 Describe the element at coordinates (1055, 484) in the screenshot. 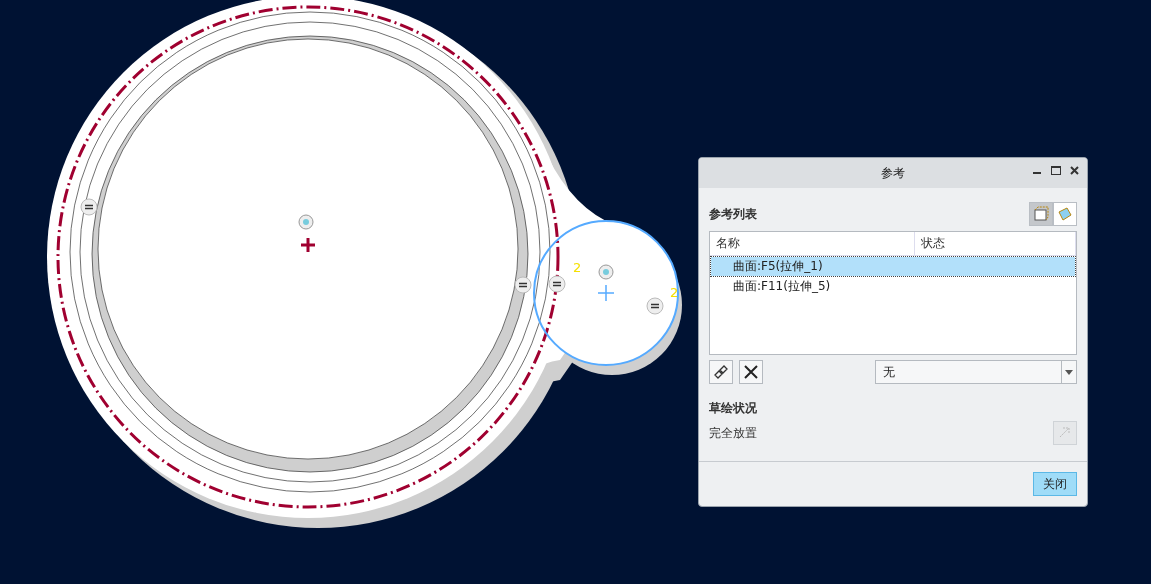

I see `close-button: 关闭` at that location.